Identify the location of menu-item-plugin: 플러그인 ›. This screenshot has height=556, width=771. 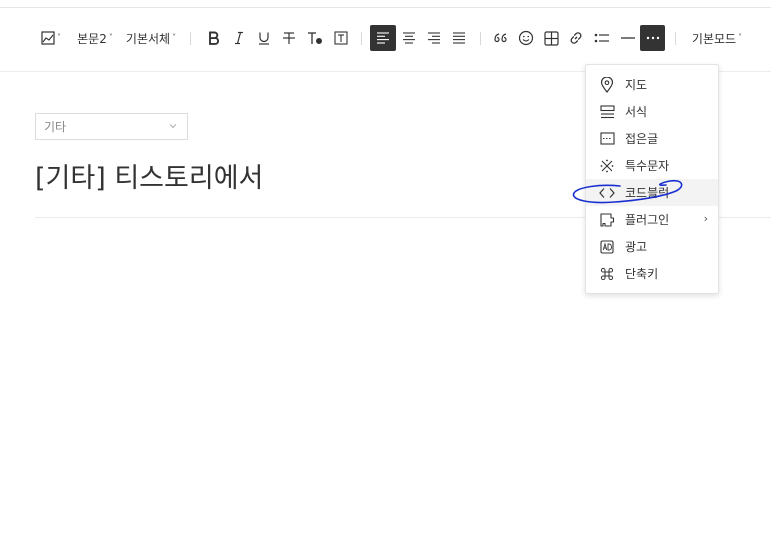
(652, 219).